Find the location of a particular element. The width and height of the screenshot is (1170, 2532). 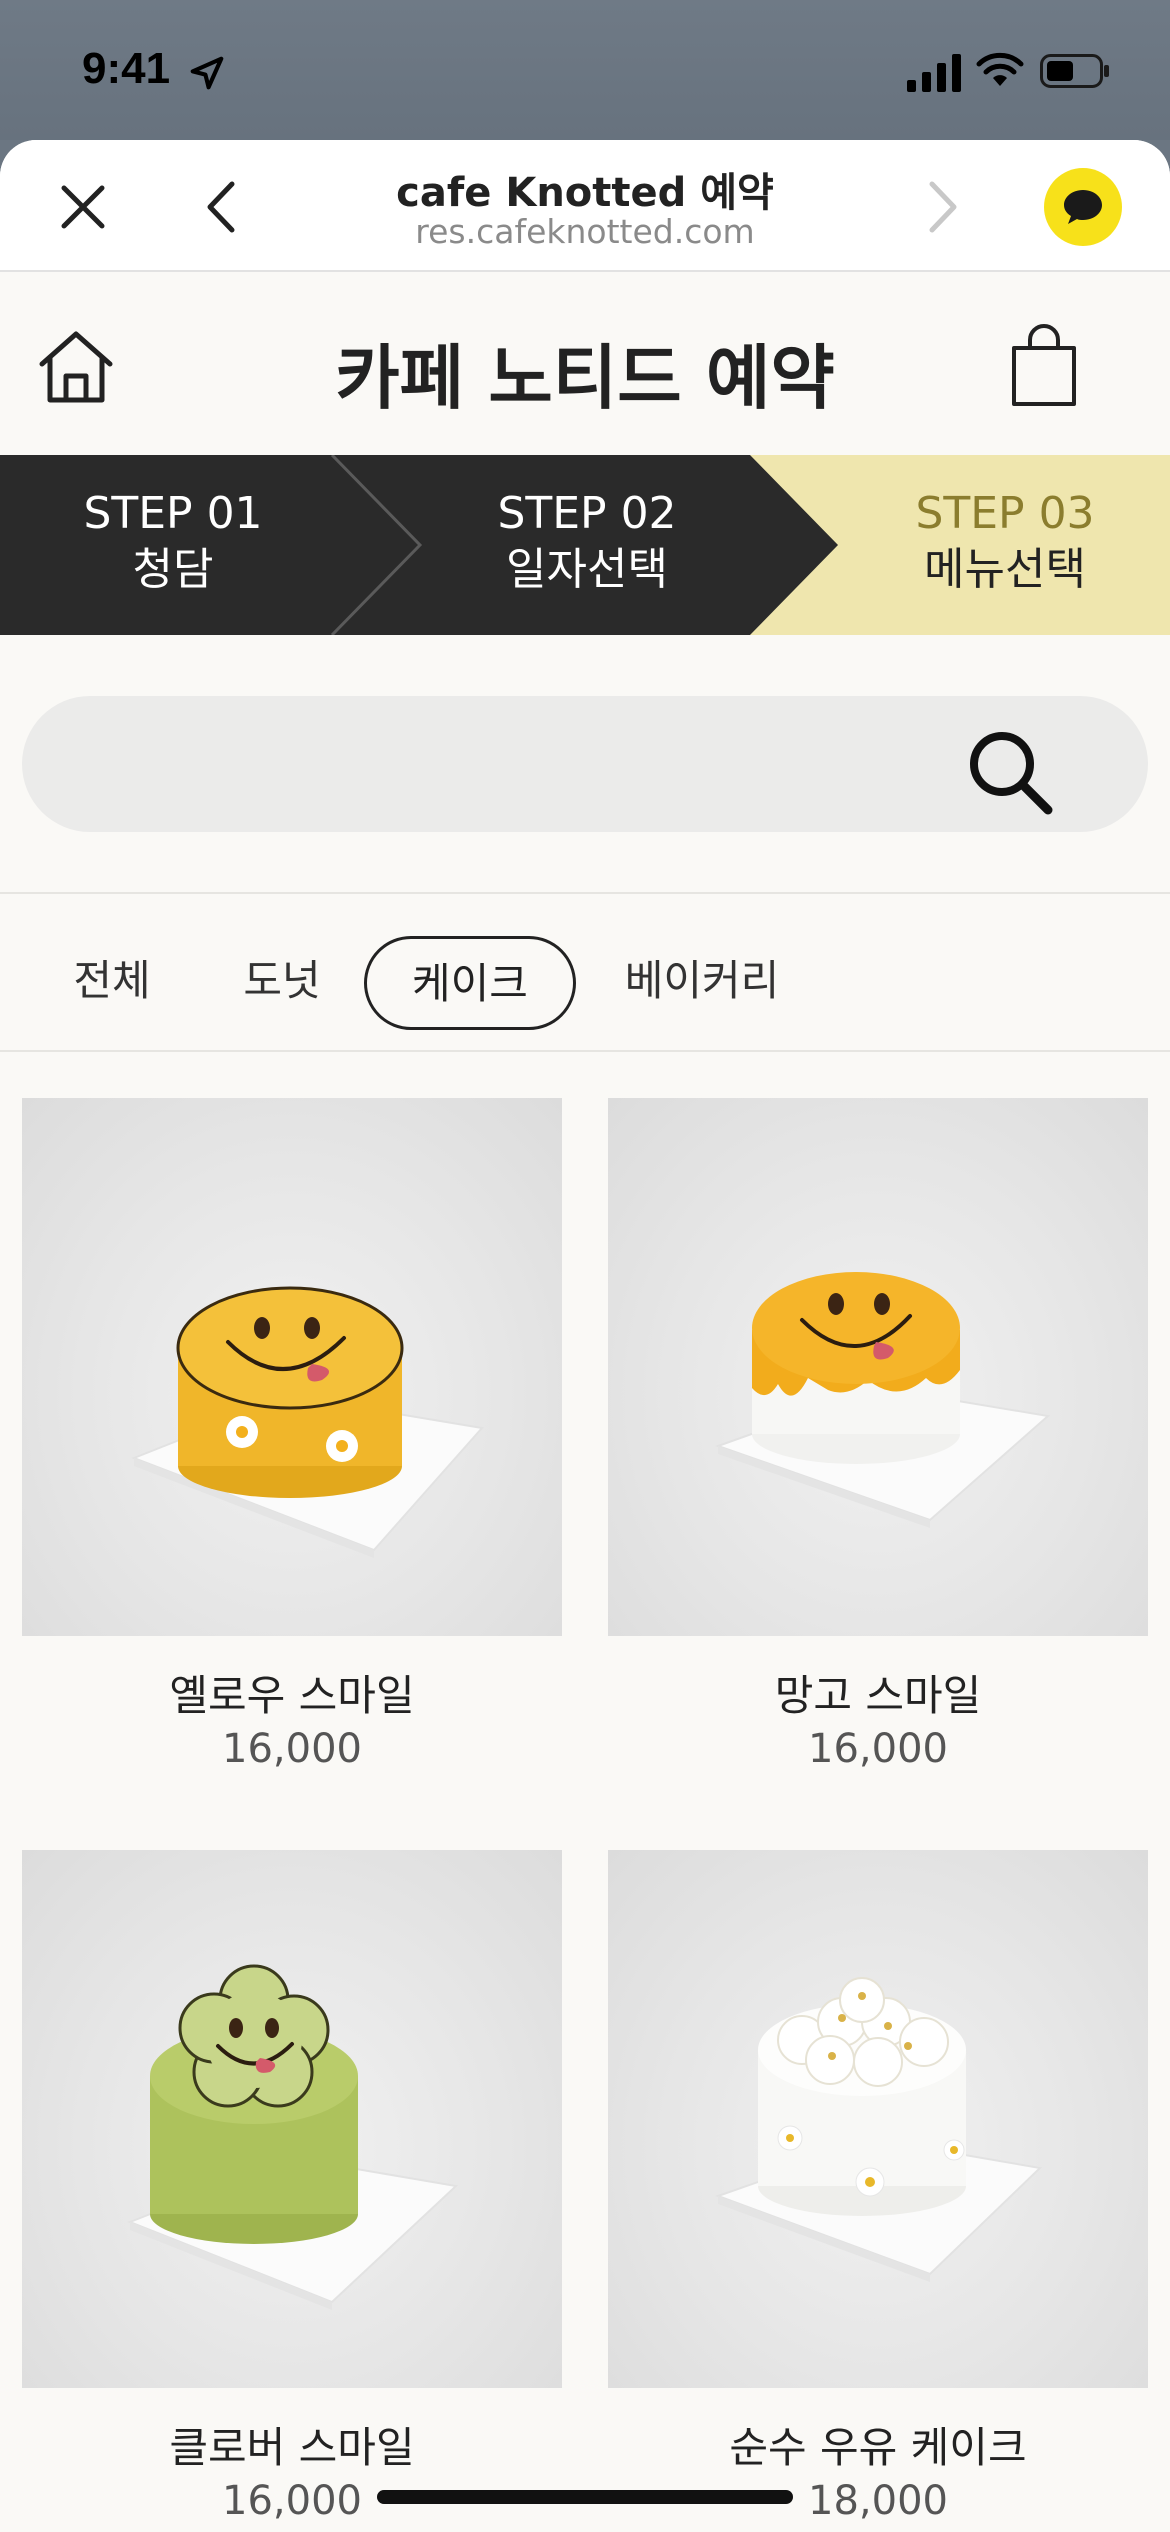

chat-bubble-icon is located at coordinates (1083, 207).